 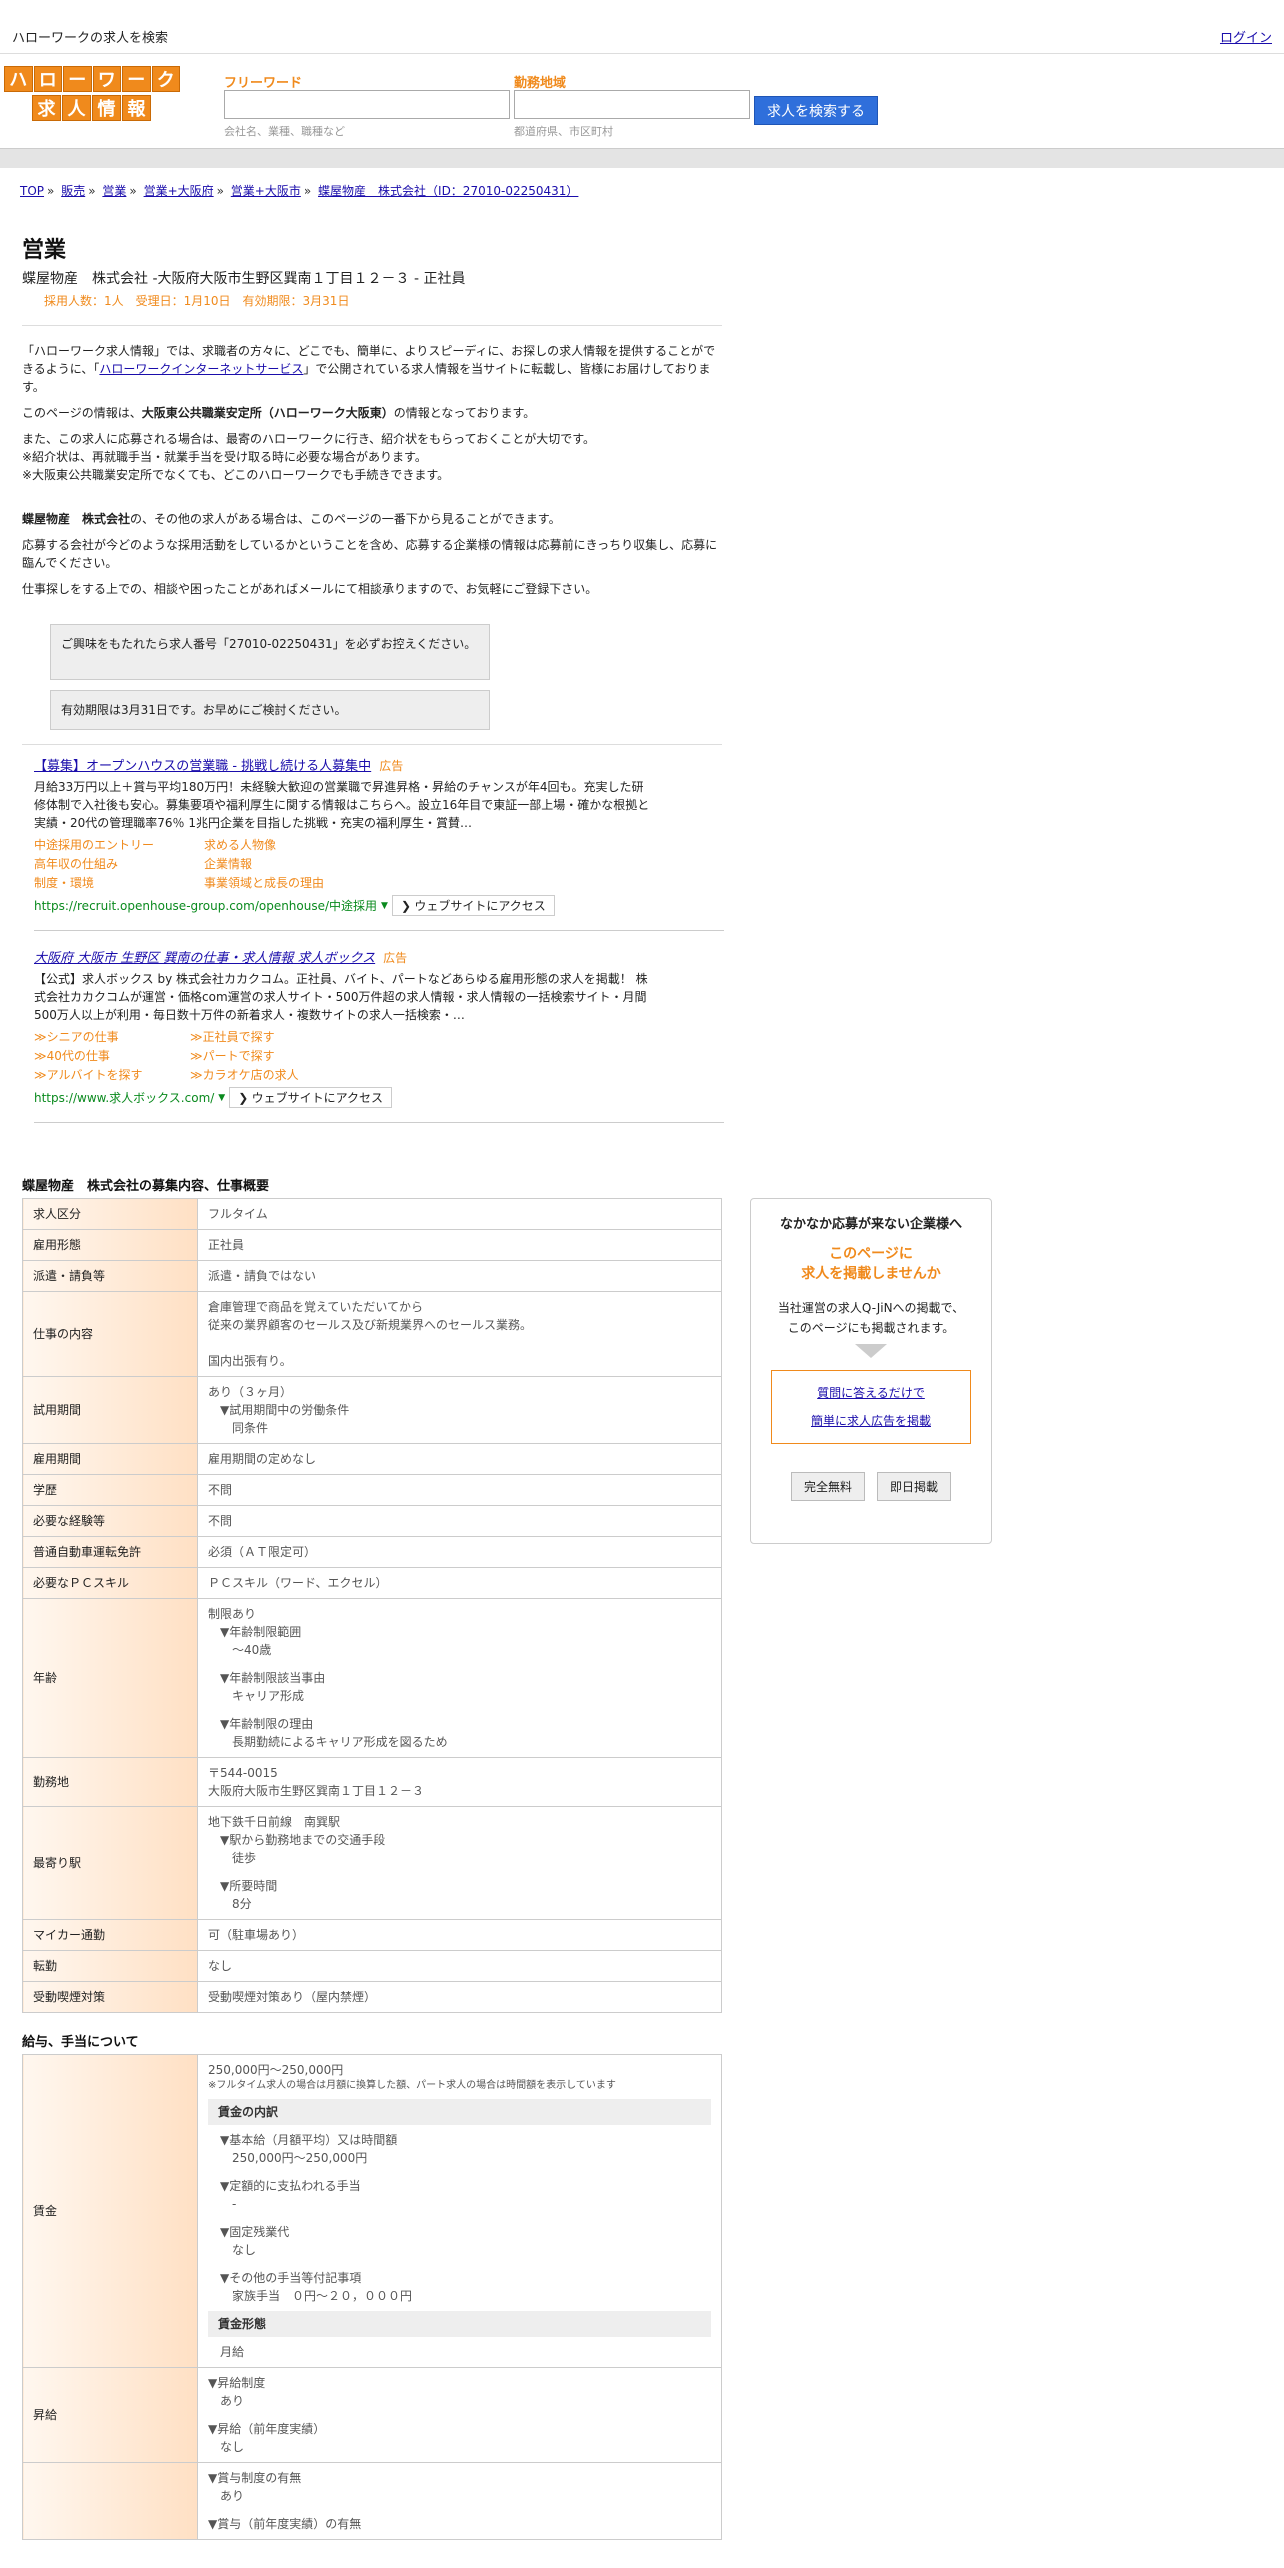 I want to click on ad-sitelink: ≫正社員で探す, so click(x=268, y=1036).